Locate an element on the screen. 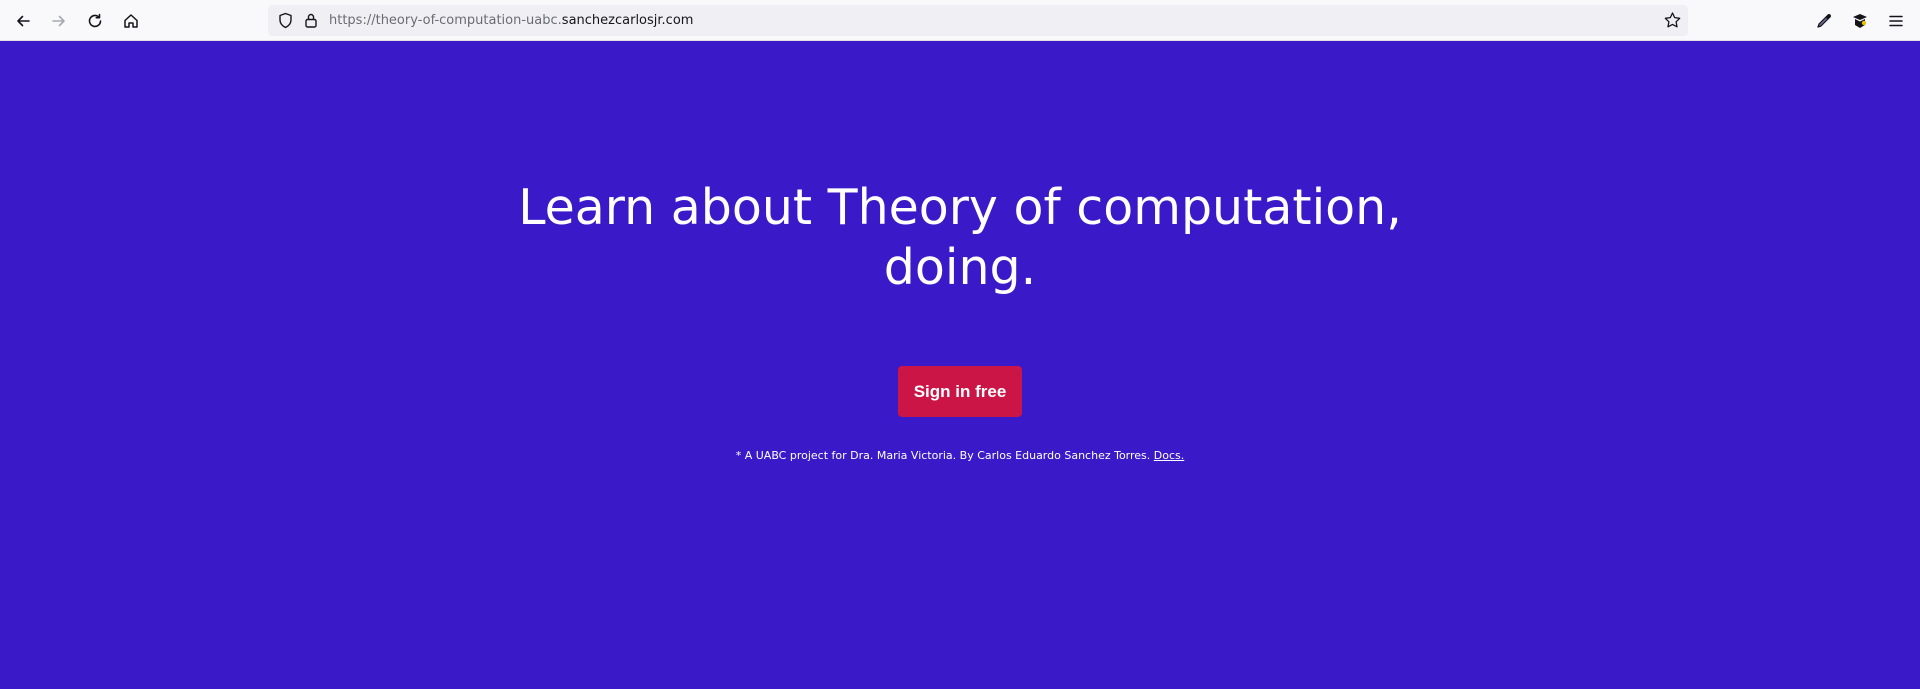 This screenshot has height=689, width=1920. headline-line-2: doing. is located at coordinates (960, 267).